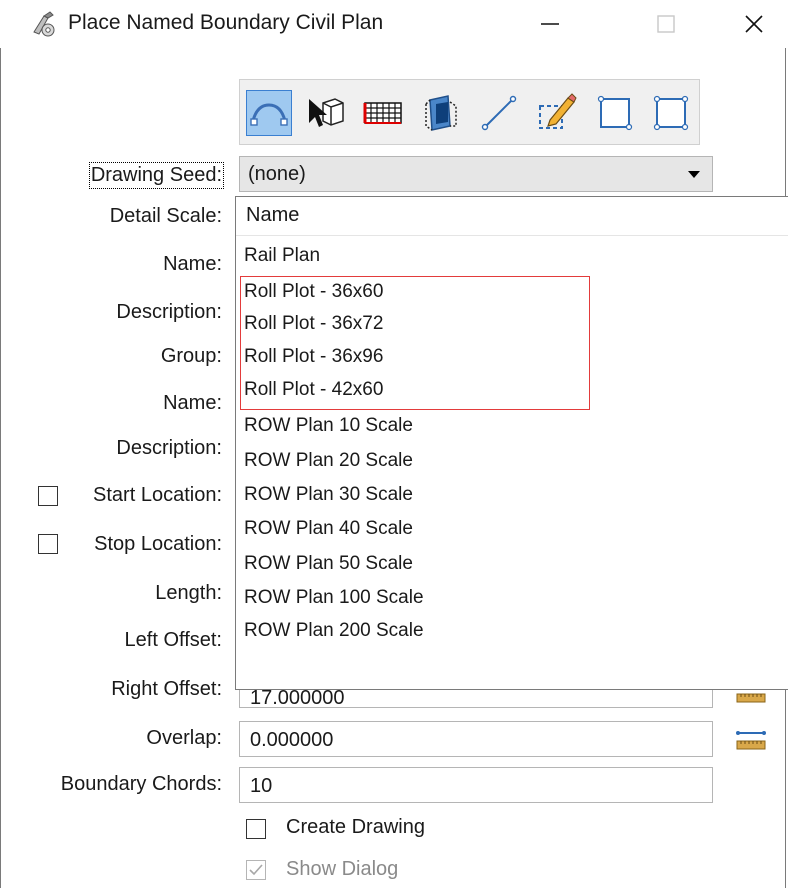 The image size is (788, 888). I want to click on right-offset-label: Right Offset:, so click(166, 689).